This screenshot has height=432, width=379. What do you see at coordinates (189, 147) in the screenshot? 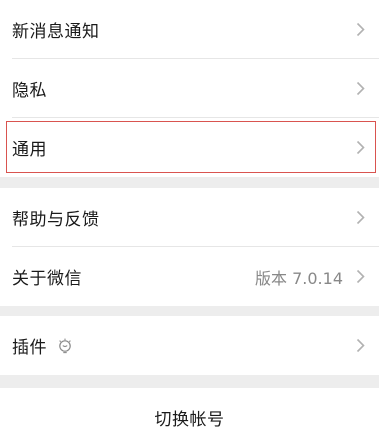
I see `row-general: 通用` at bounding box center [189, 147].